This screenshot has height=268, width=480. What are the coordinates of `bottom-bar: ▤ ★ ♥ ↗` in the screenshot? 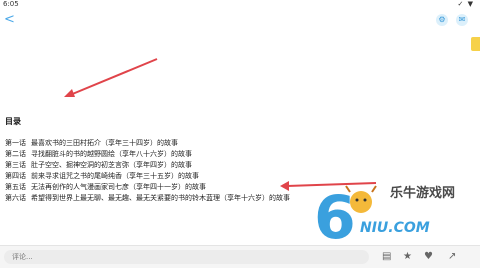 It's located at (240, 256).